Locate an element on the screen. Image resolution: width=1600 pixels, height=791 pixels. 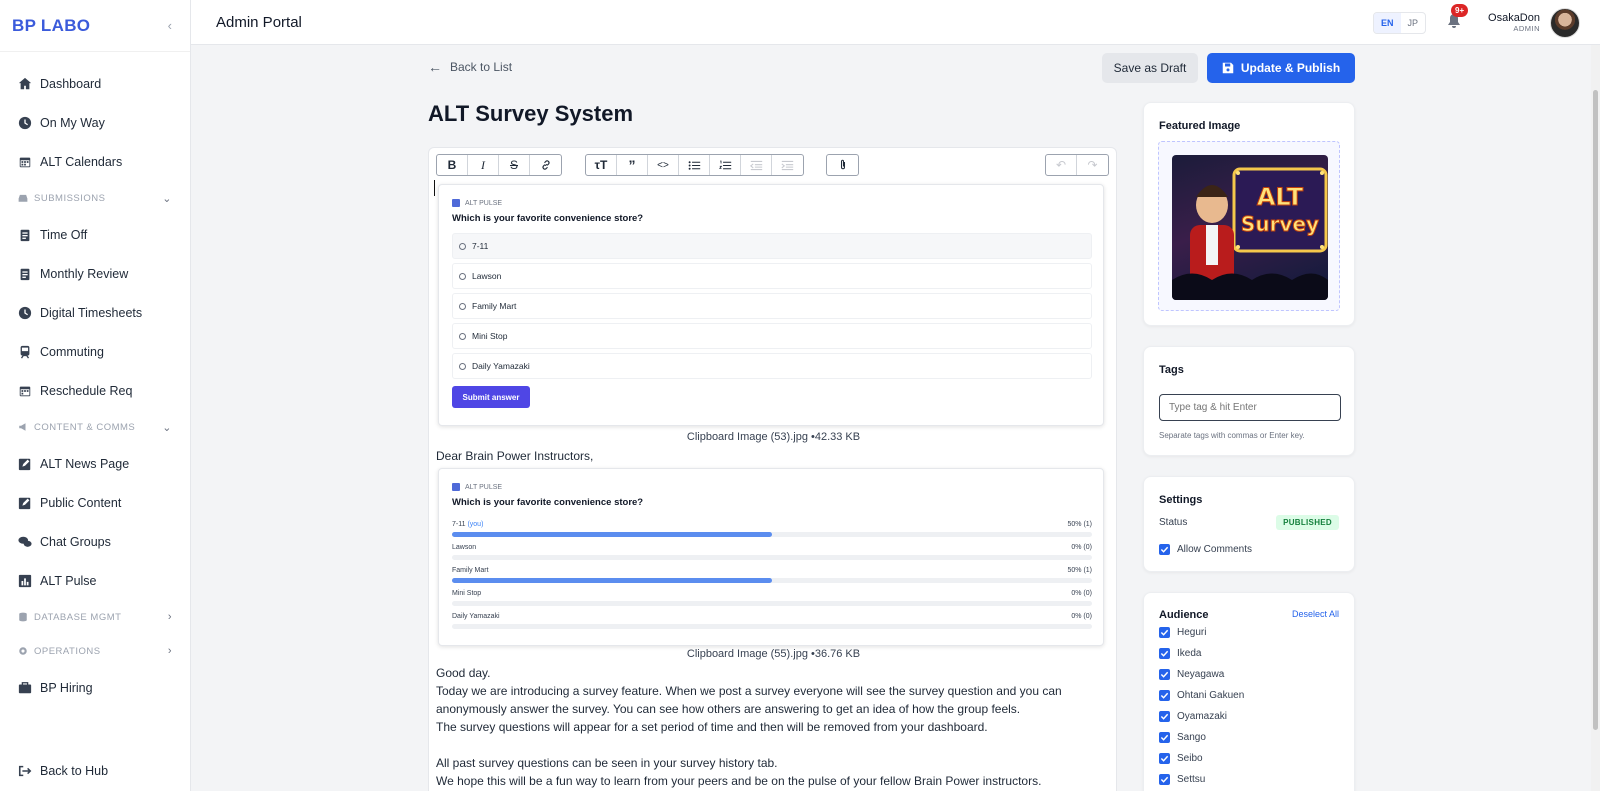
inbox-icon is located at coordinates (23, 198).